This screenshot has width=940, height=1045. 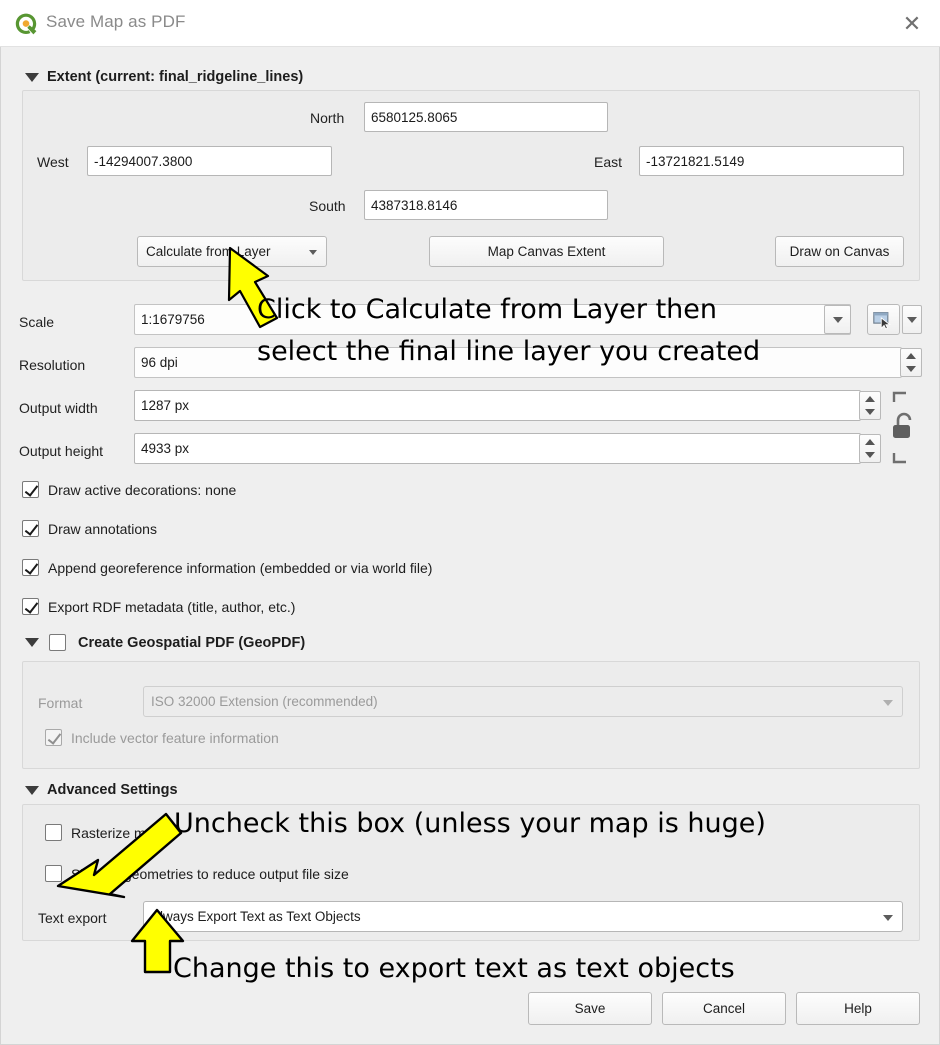 I want to click on extent-group-label: Extent (current: final_ridgeline_lines), so click(x=175, y=77).